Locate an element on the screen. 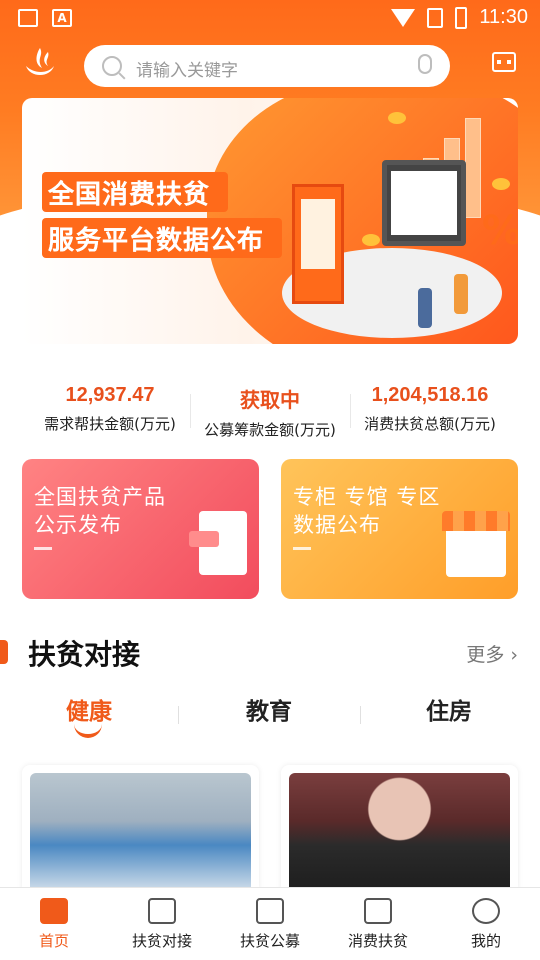 This screenshot has width=540, height=960. microphone-icon is located at coordinates (425, 64).